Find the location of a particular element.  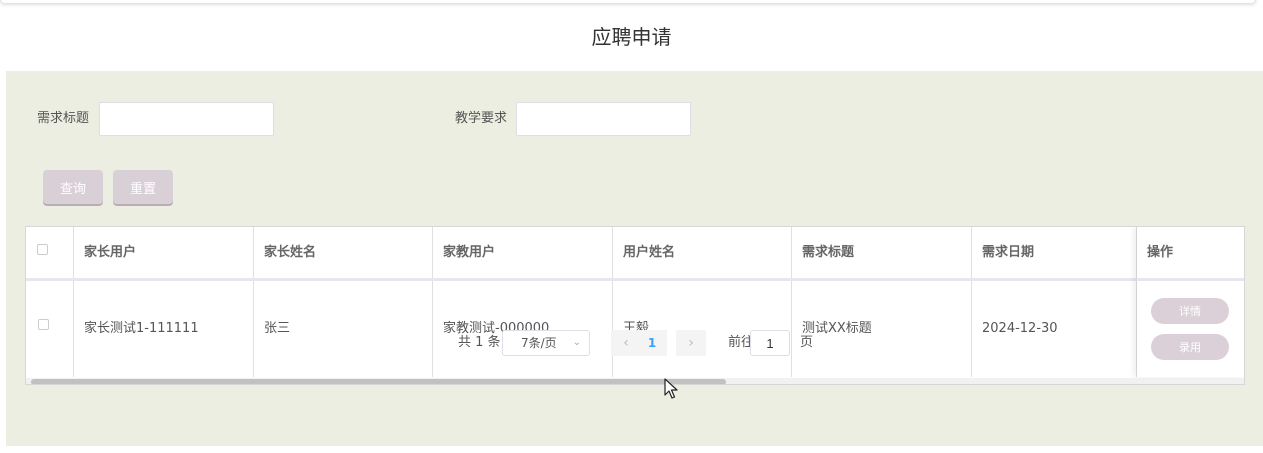

pagination-total: 共 1 条 is located at coordinates (479, 342).